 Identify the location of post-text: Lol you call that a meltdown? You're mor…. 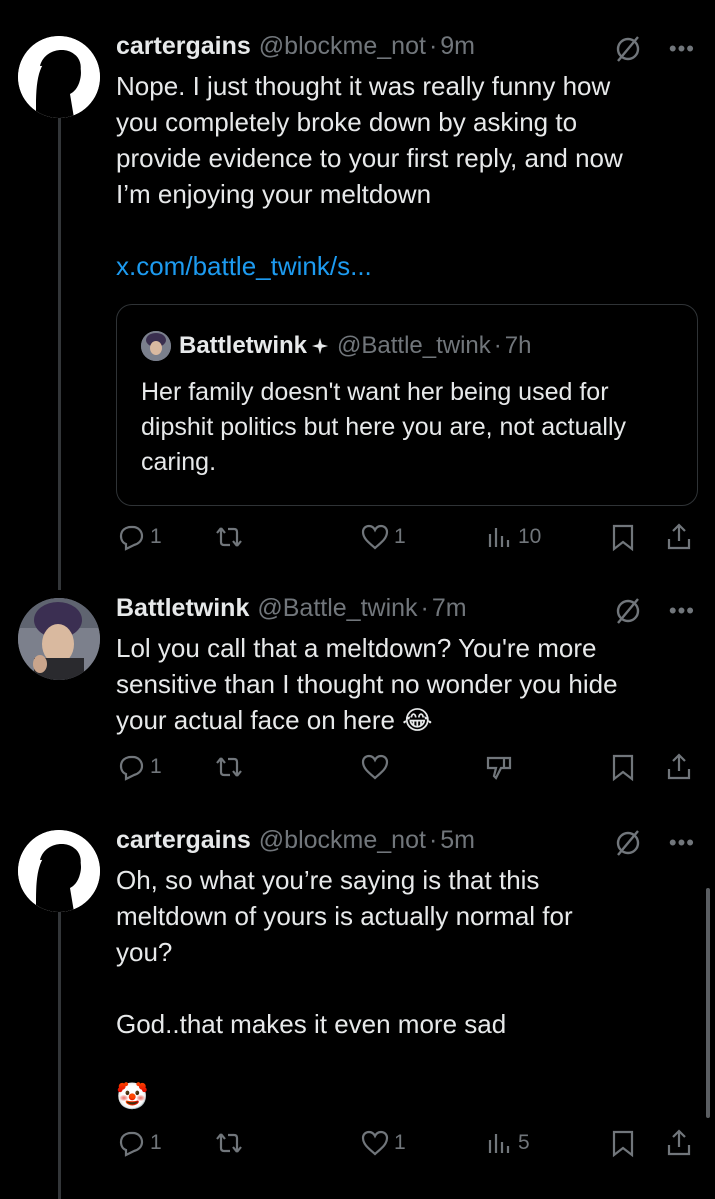
(367, 684).